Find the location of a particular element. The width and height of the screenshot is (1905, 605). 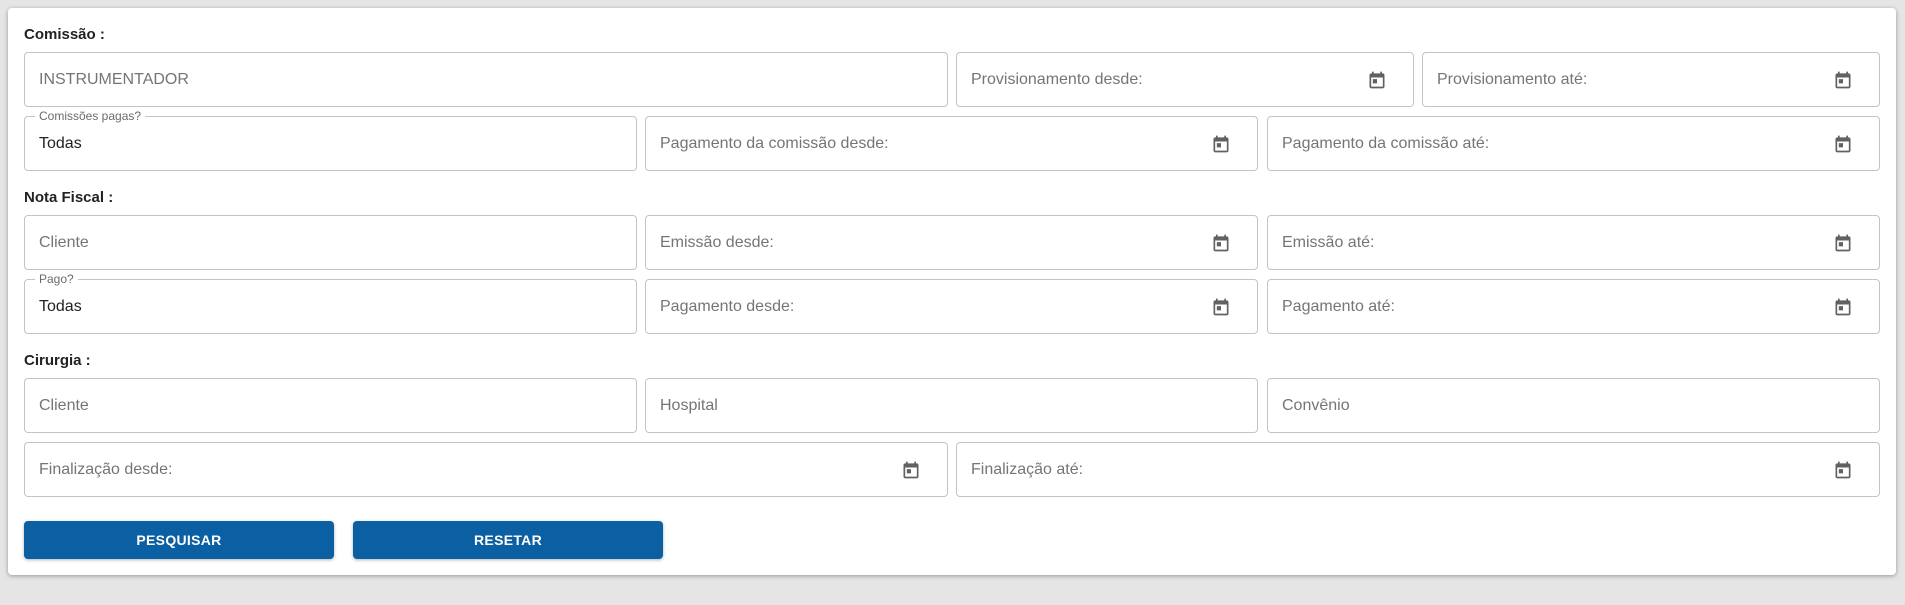

comissoes-pagas-label: Comissões pagas? is located at coordinates (90, 116).